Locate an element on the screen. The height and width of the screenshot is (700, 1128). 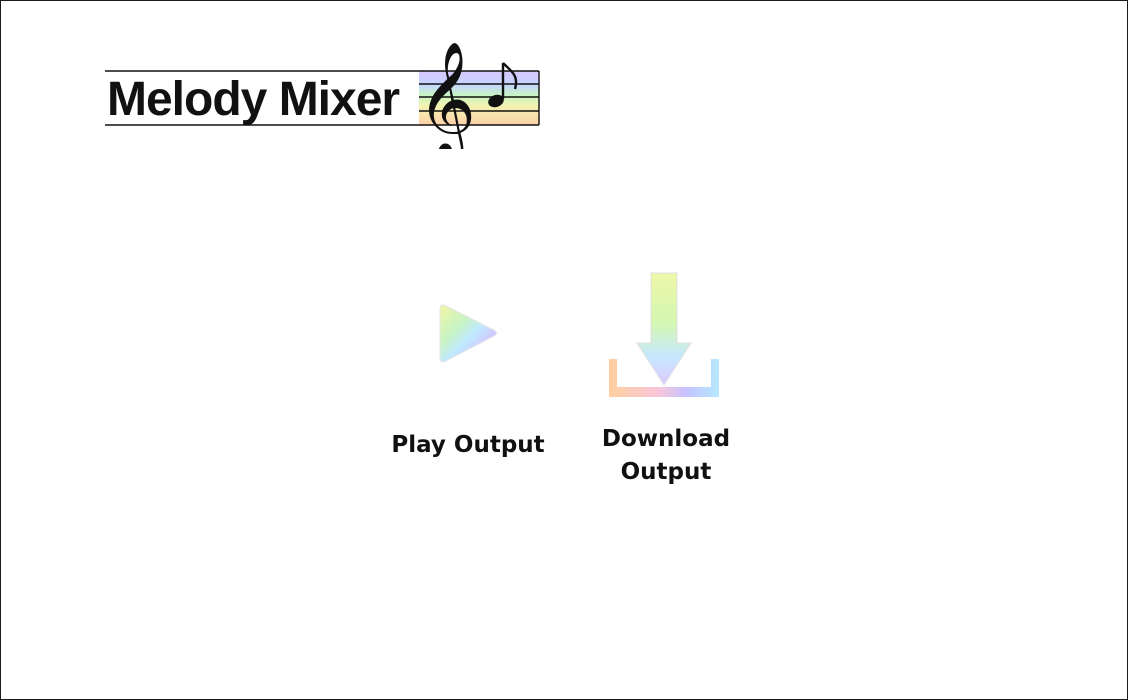
play-icon is located at coordinates (468, 333).